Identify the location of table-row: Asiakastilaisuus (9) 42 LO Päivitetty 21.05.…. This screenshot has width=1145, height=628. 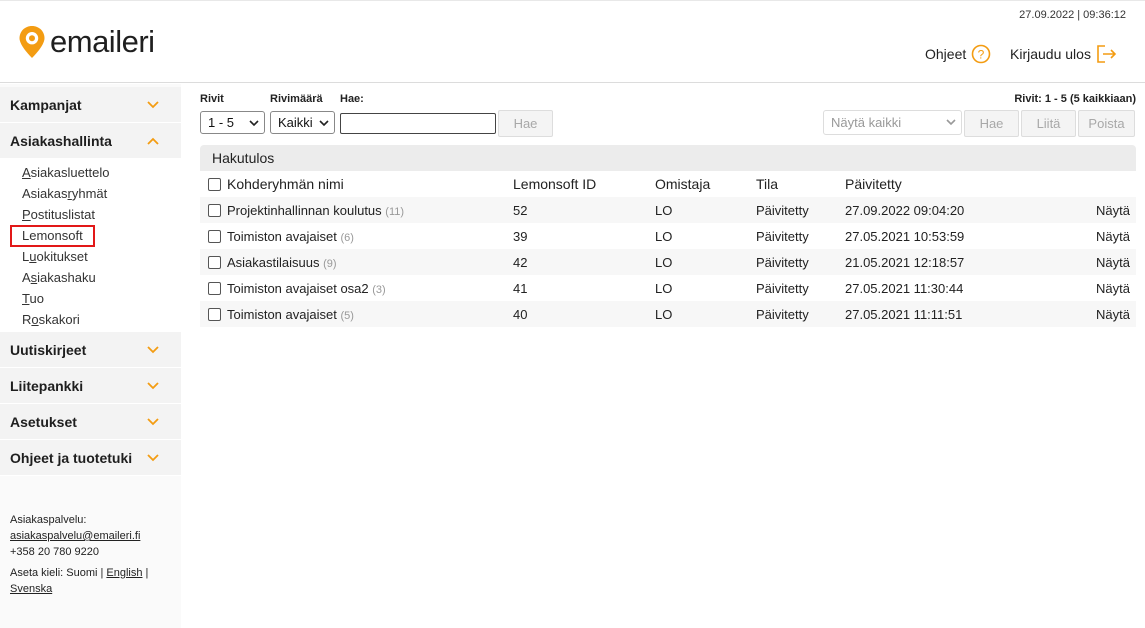
(668, 262).